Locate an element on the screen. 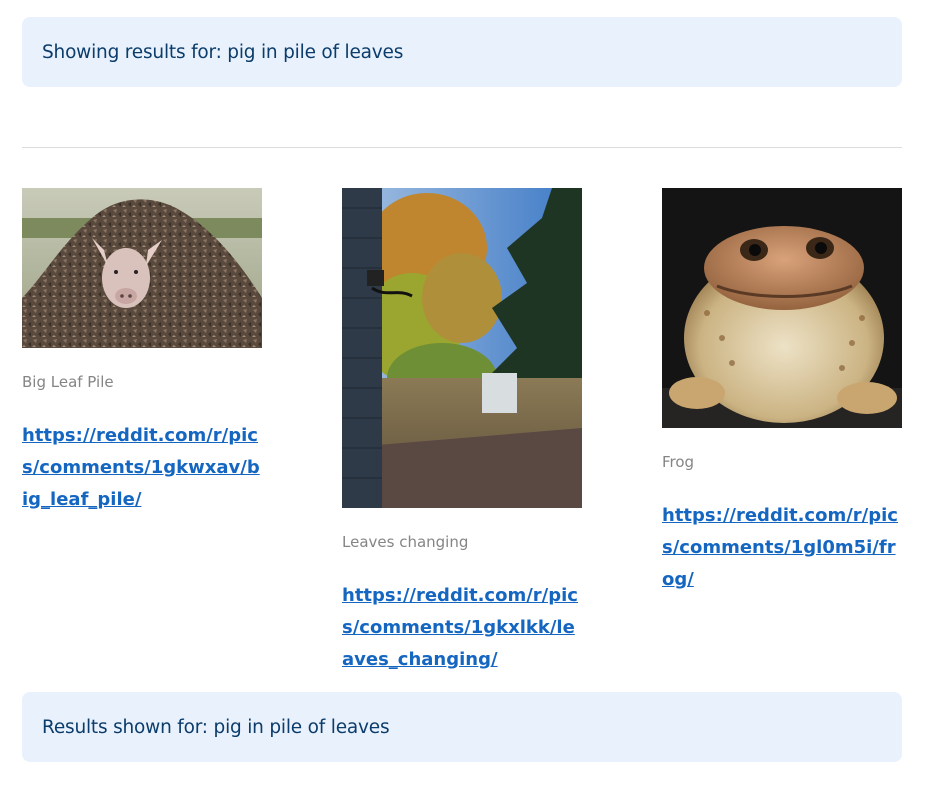  result-title: Leaves changing is located at coordinates (405, 542).